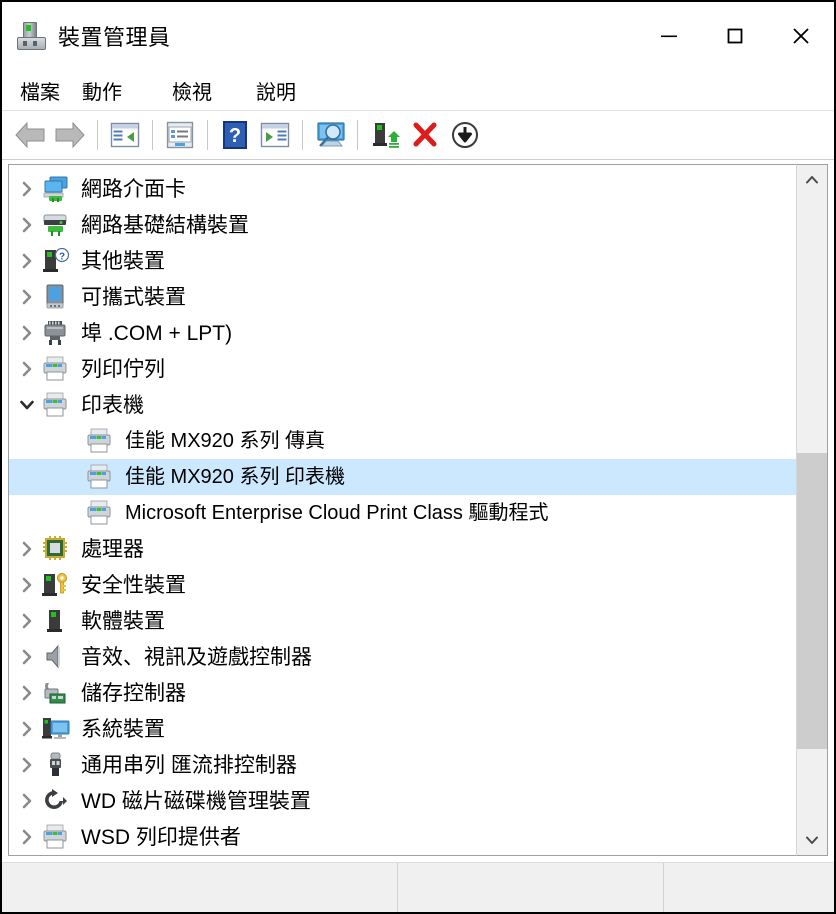 This screenshot has width=836, height=914. Describe the element at coordinates (402, 441) in the screenshot. I see `tree-row-canon-mx920-fax: 佳能 MX920 系列 傳真` at that location.